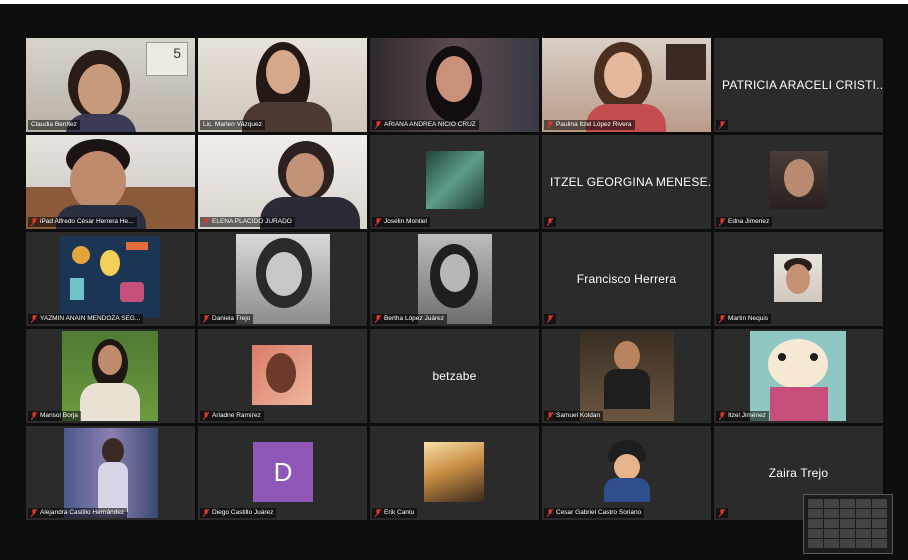 The height and width of the screenshot is (560, 908). I want to click on participant-tile-ariadne-ramirez: Ariadne Ramírez, so click(282, 376).